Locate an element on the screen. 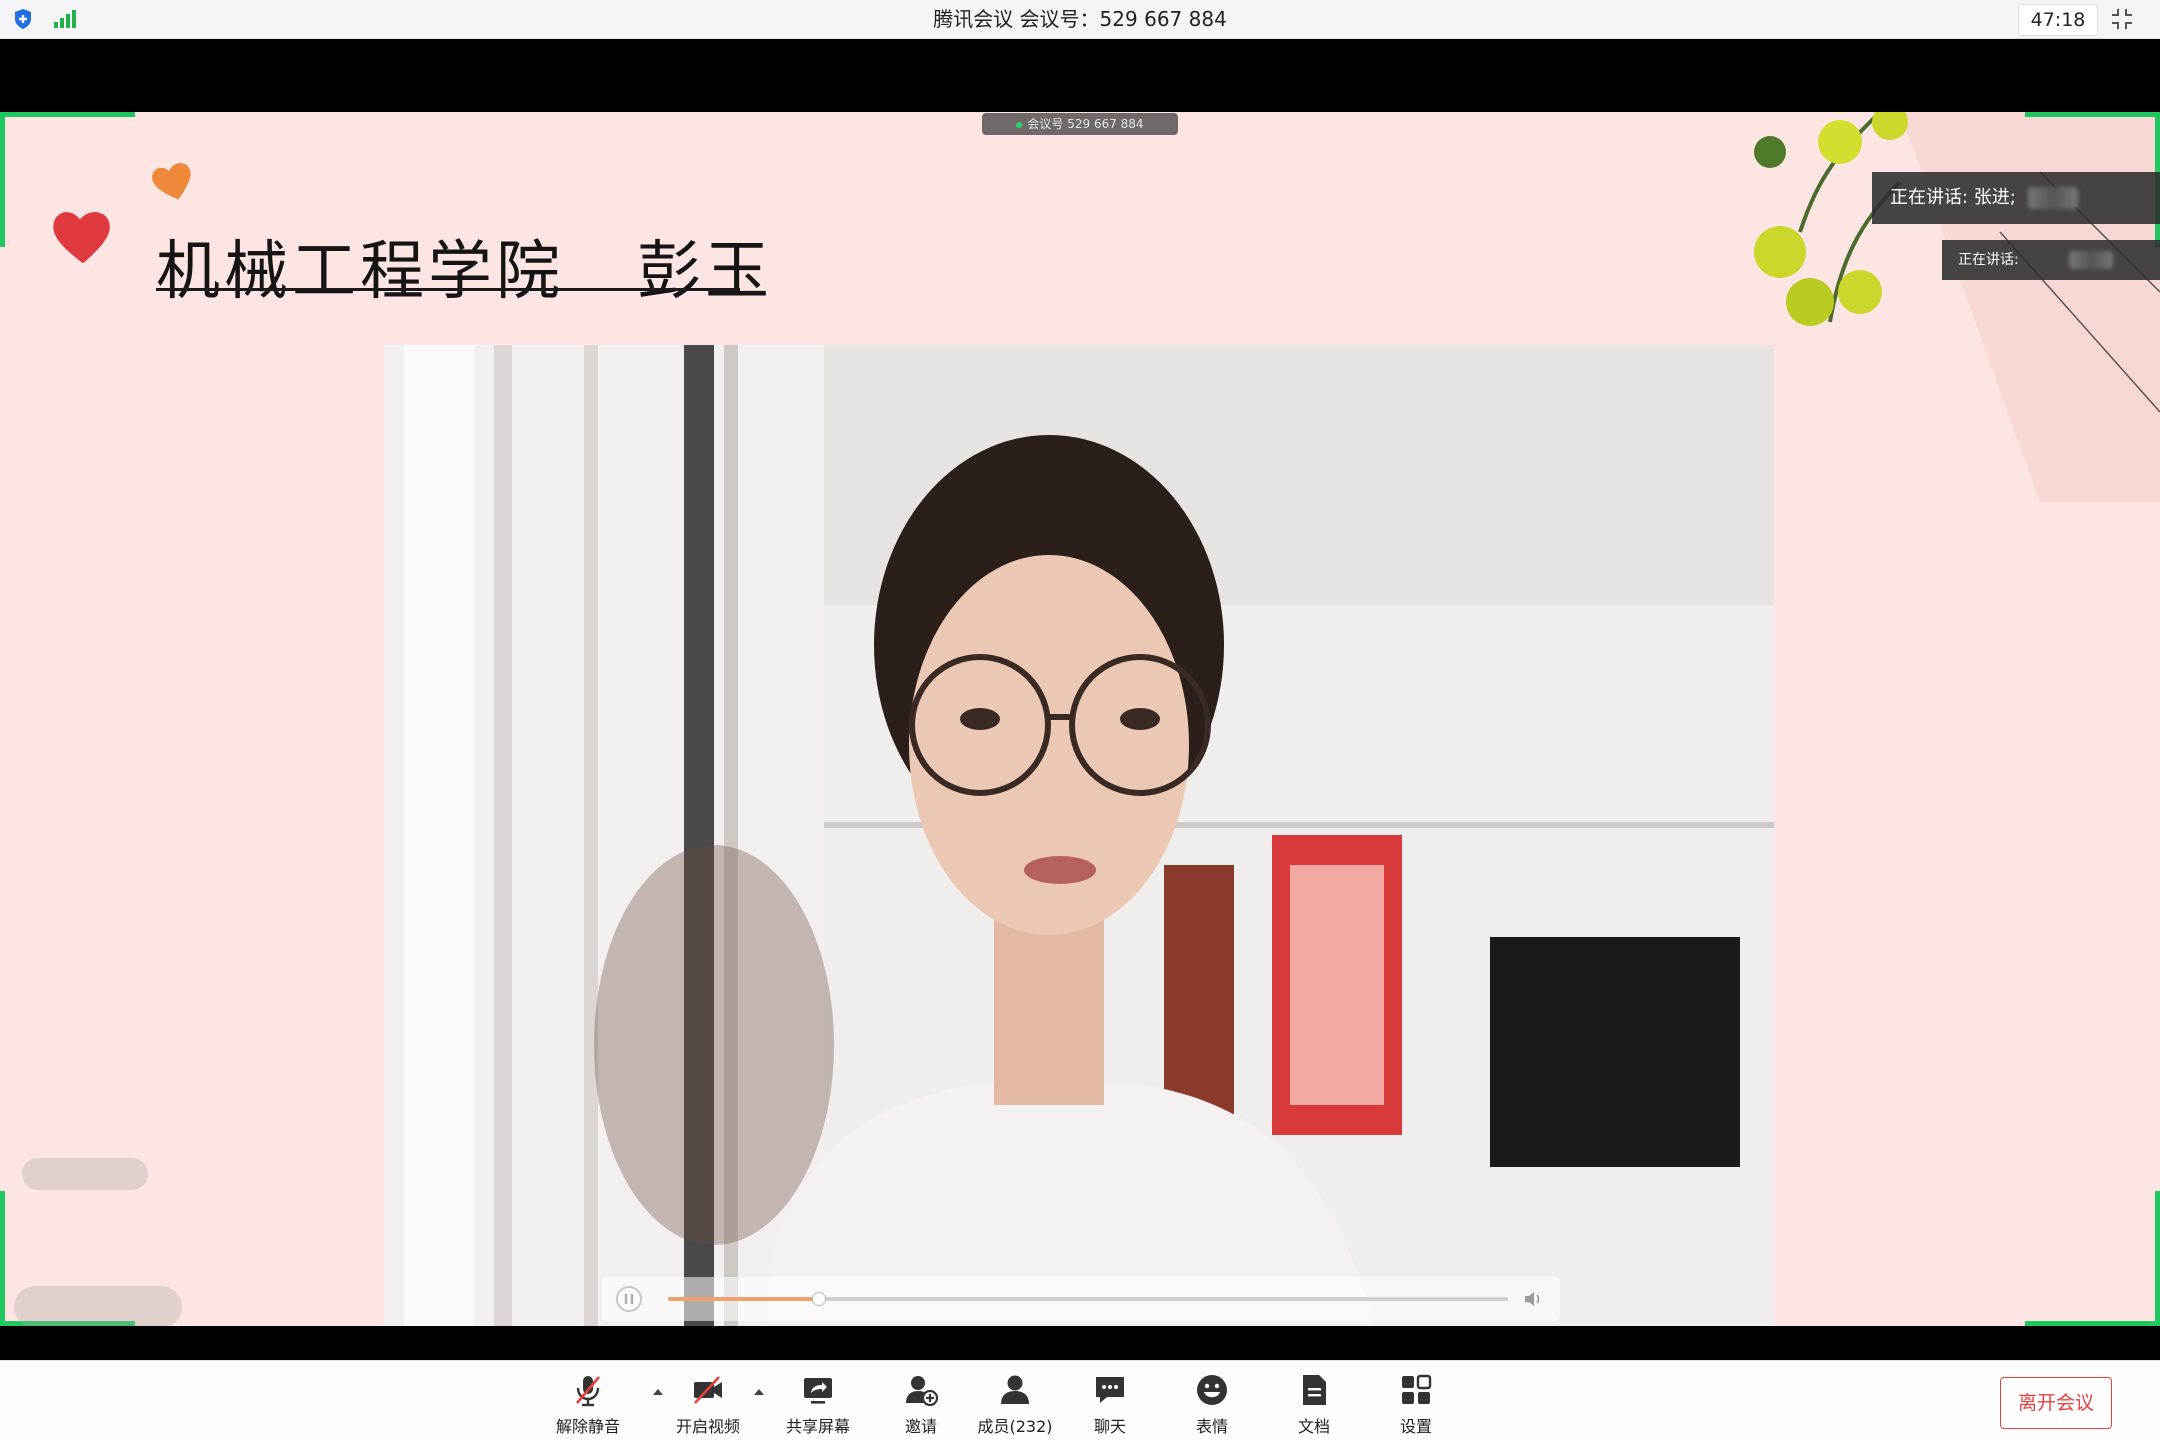 The width and height of the screenshot is (2160, 1441). start-video-button: 开启视频 is located at coordinates (708, 1401).